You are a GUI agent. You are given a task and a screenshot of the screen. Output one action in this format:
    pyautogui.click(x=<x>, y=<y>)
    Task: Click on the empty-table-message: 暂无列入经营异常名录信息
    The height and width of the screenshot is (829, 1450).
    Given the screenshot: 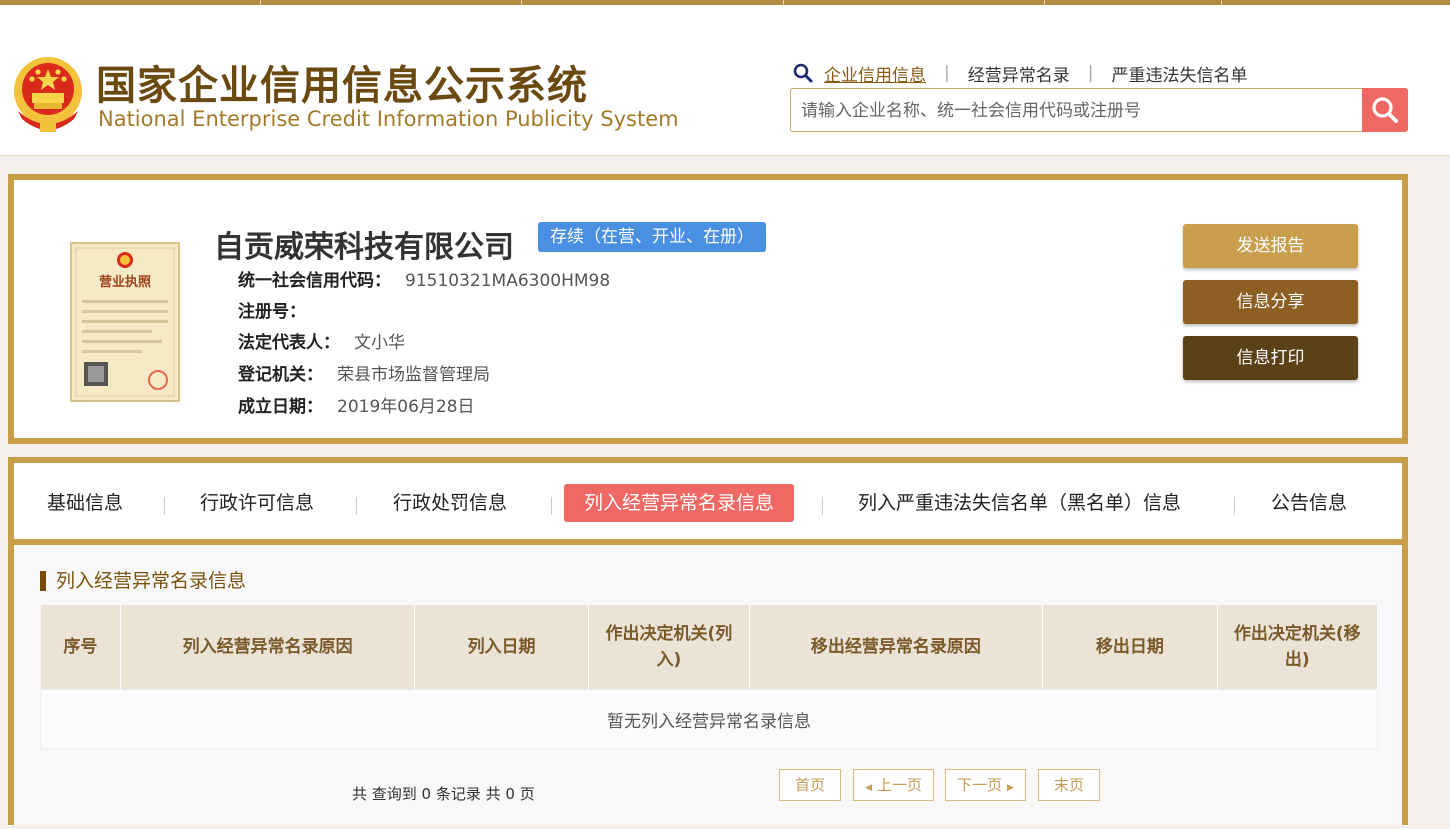 What is the action you would take?
    pyautogui.click(x=709, y=719)
    